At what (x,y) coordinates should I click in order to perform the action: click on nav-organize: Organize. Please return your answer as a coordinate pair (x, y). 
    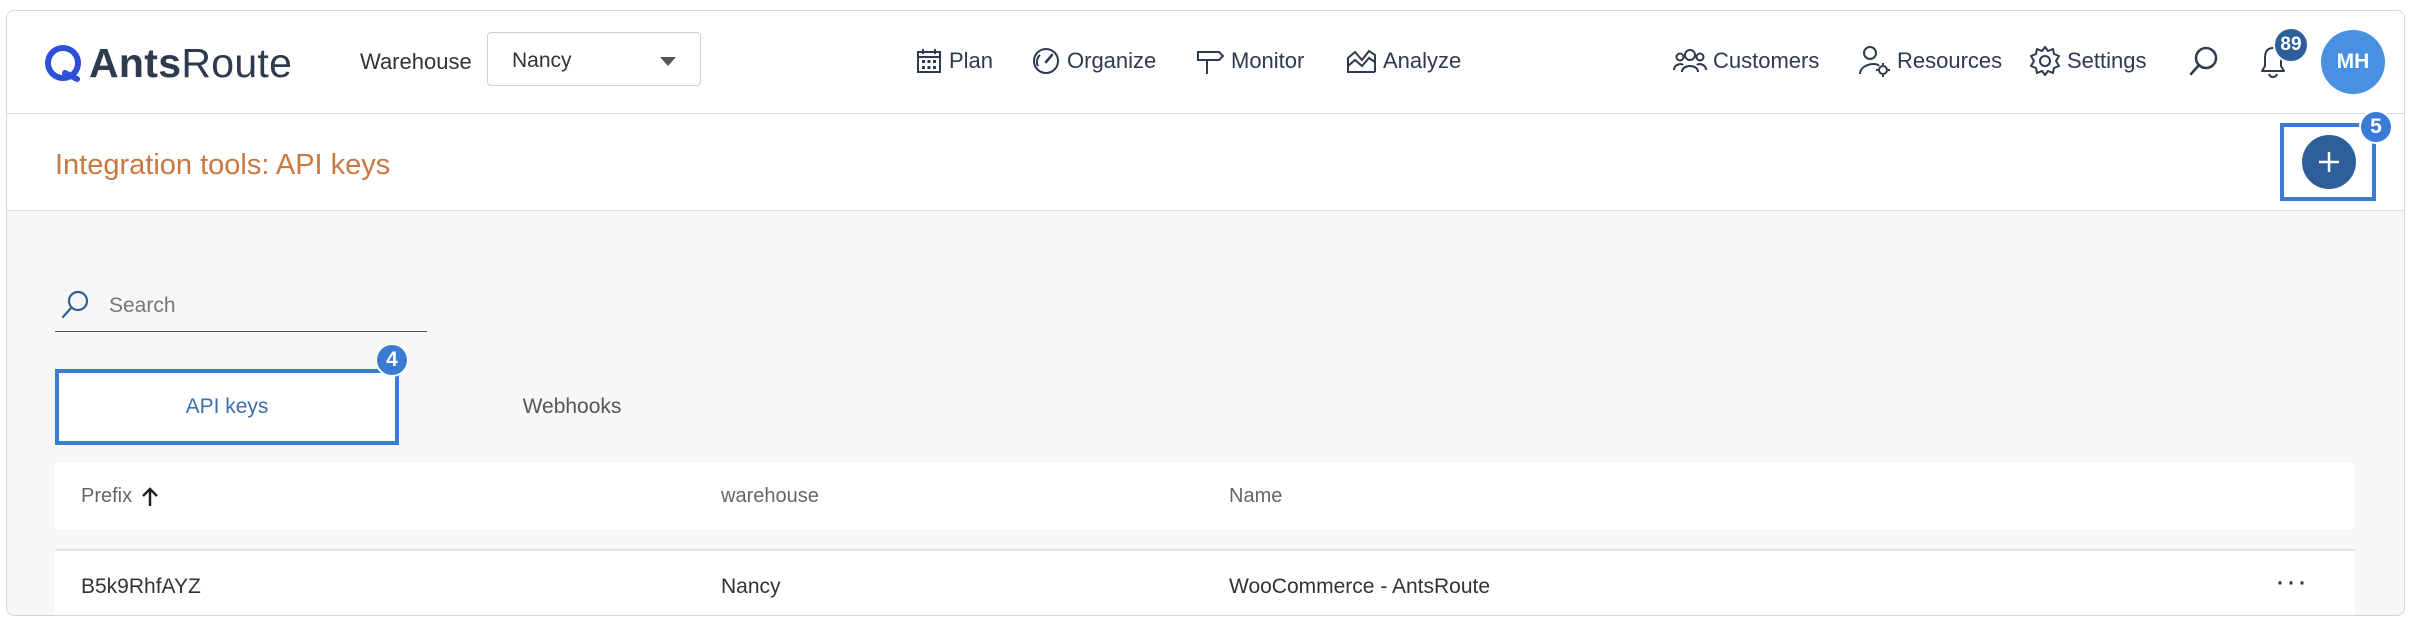
    Looking at the image, I should click on (1093, 61).